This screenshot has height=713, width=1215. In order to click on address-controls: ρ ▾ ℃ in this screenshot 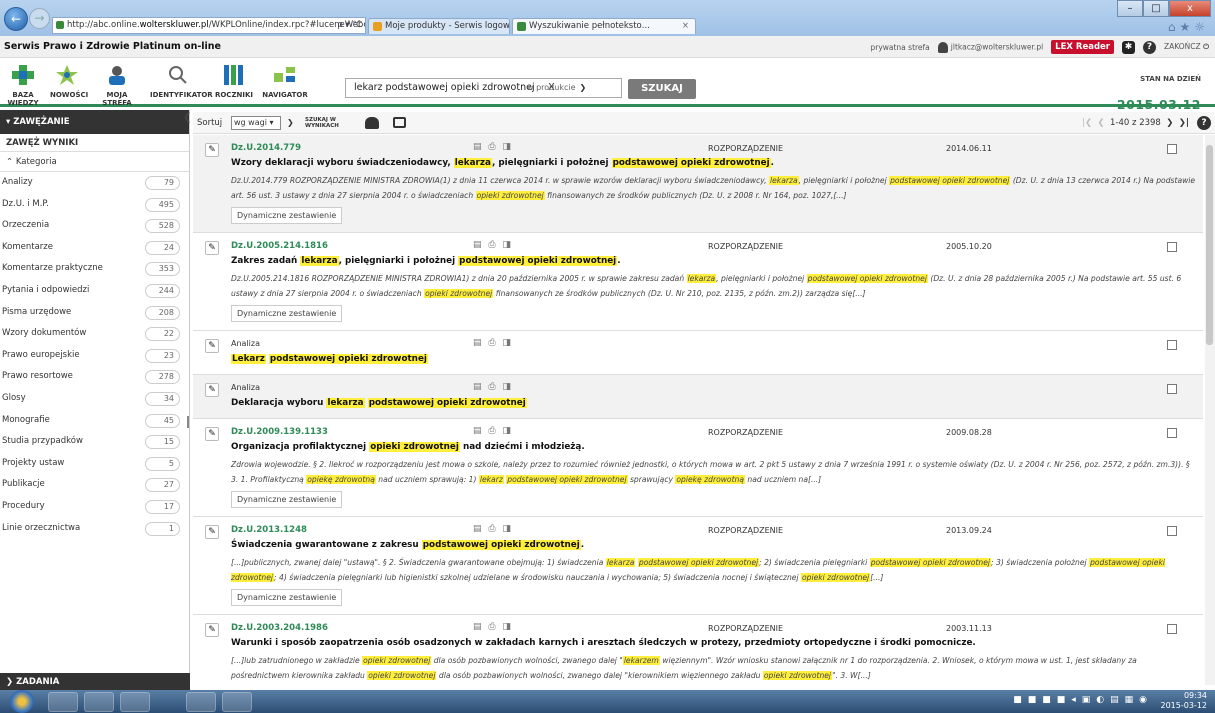, I will do `click(349, 25)`.